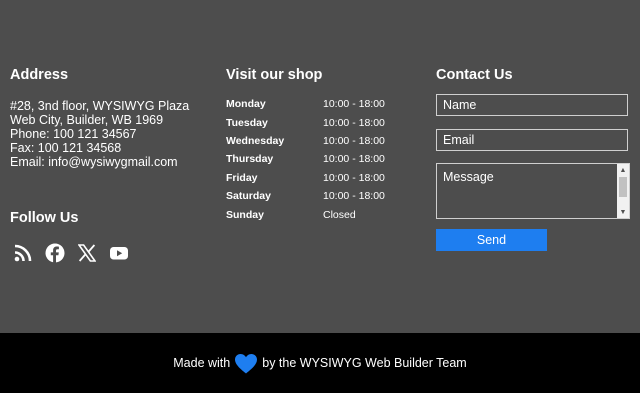 The image size is (640, 413). I want to click on hours-row: Friday 10:00 - 18:00, so click(305, 178).